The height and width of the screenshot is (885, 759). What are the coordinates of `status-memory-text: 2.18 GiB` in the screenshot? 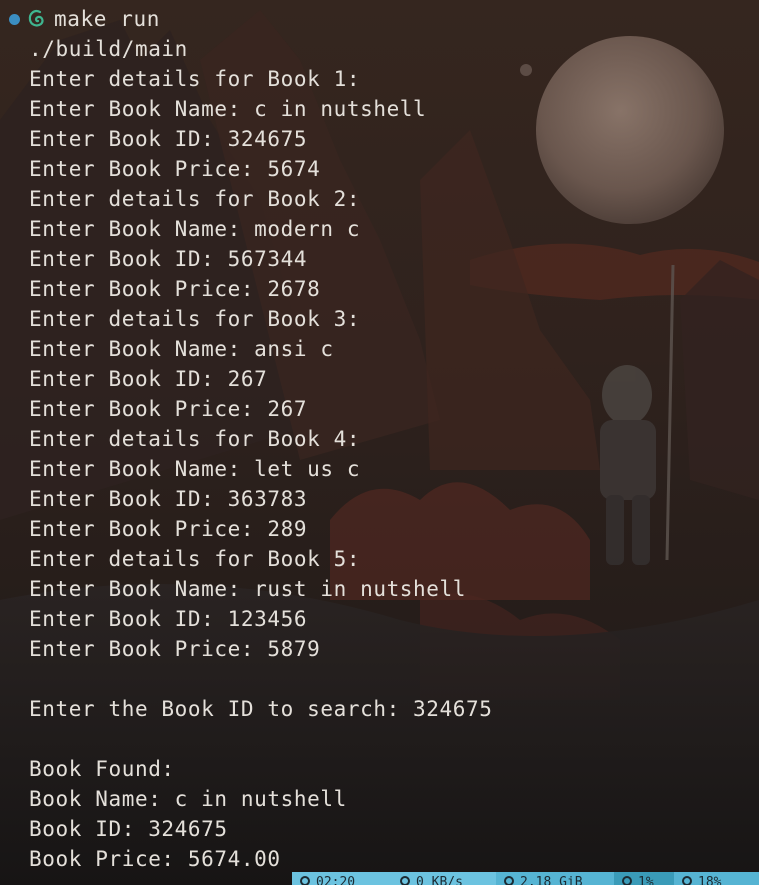 It's located at (551, 880).